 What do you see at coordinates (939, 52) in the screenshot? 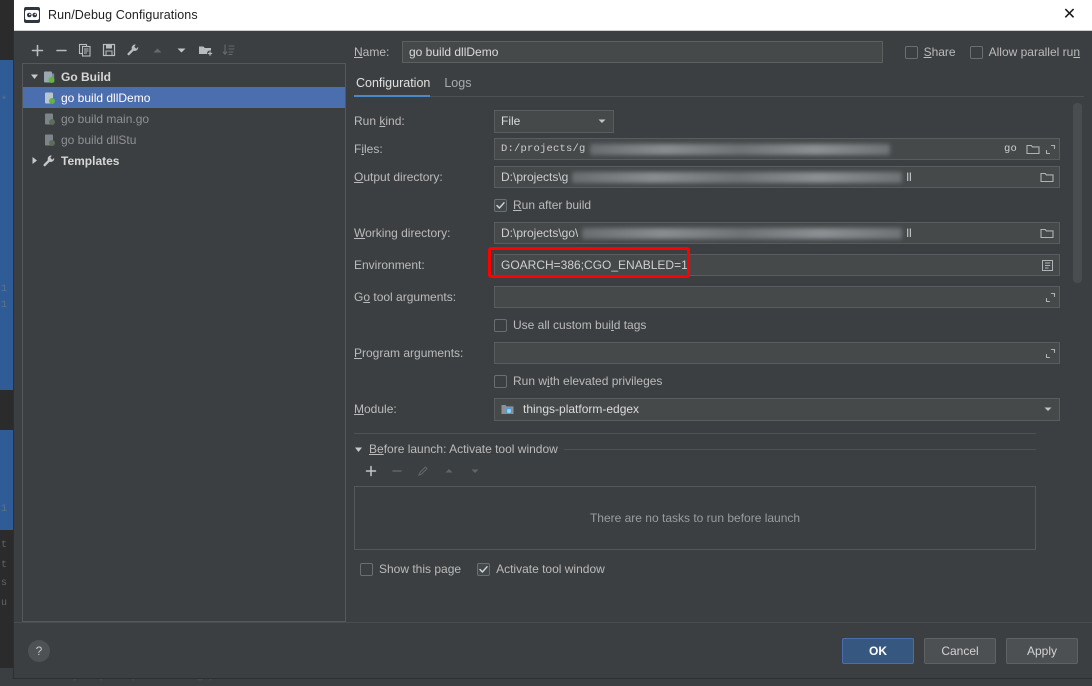
I see `share-label: Share` at bounding box center [939, 52].